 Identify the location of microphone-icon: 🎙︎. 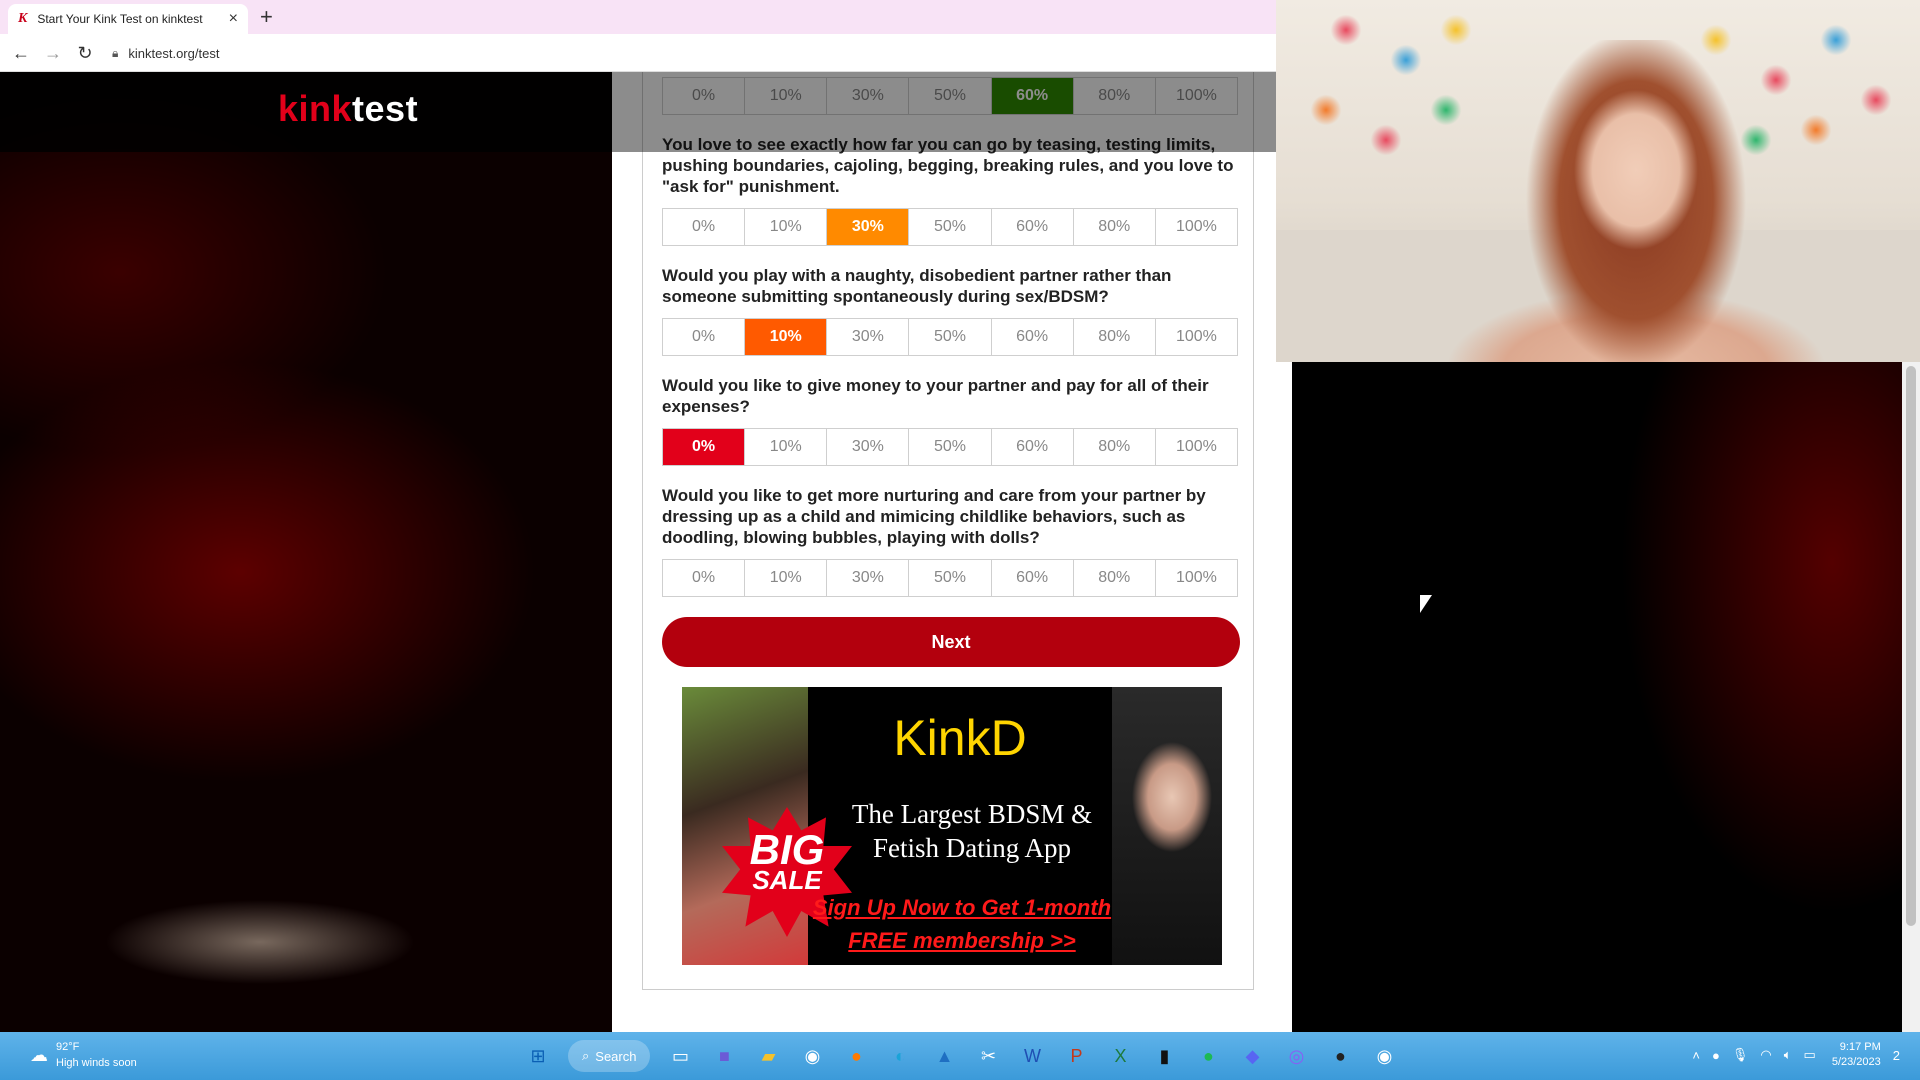
(1740, 1055).